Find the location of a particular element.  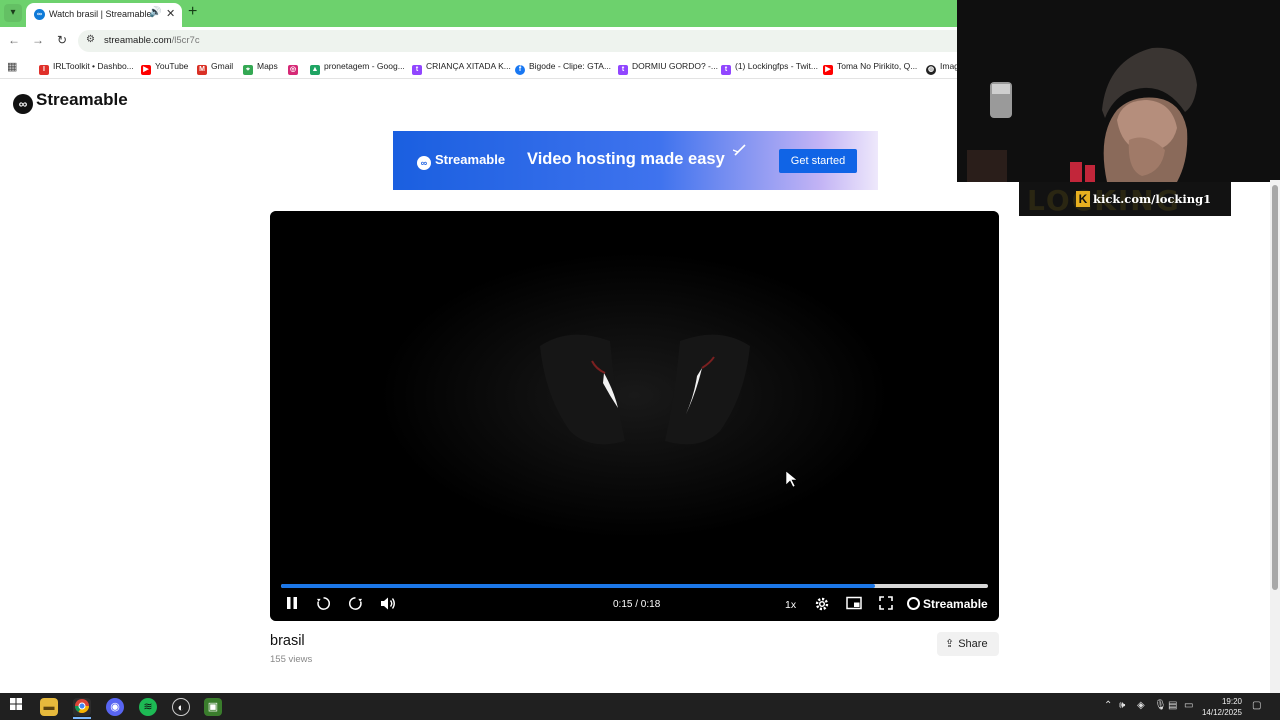

webcam-image is located at coordinates (1118, 91).